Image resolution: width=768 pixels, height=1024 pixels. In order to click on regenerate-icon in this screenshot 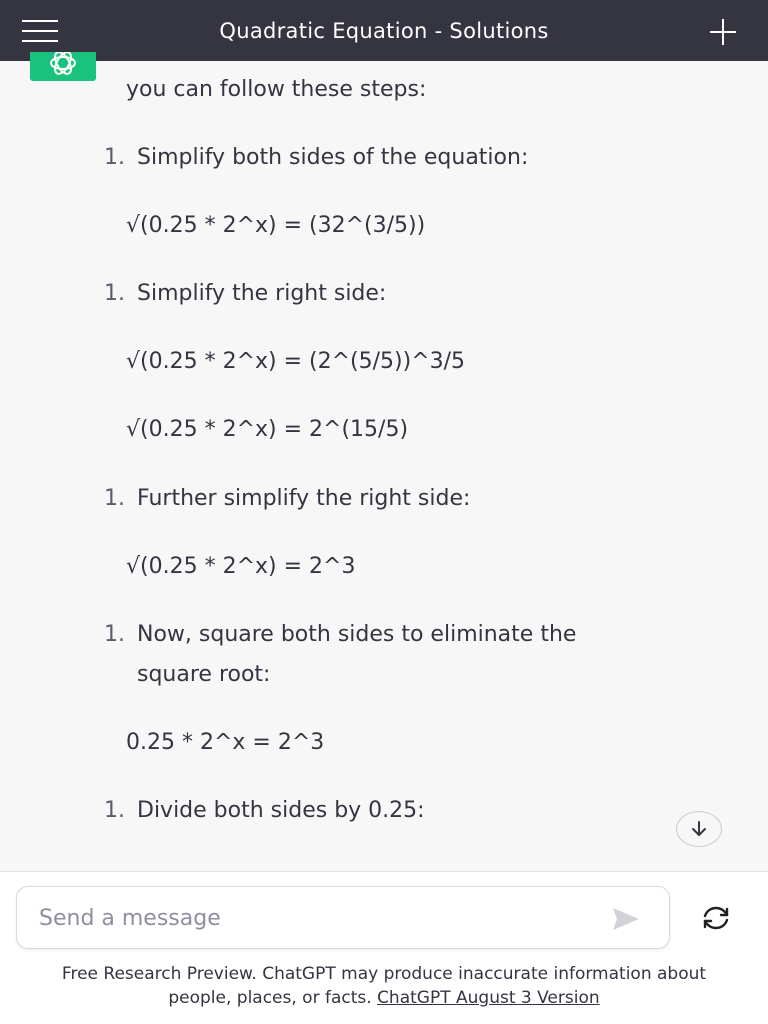, I will do `click(716, 918)`.